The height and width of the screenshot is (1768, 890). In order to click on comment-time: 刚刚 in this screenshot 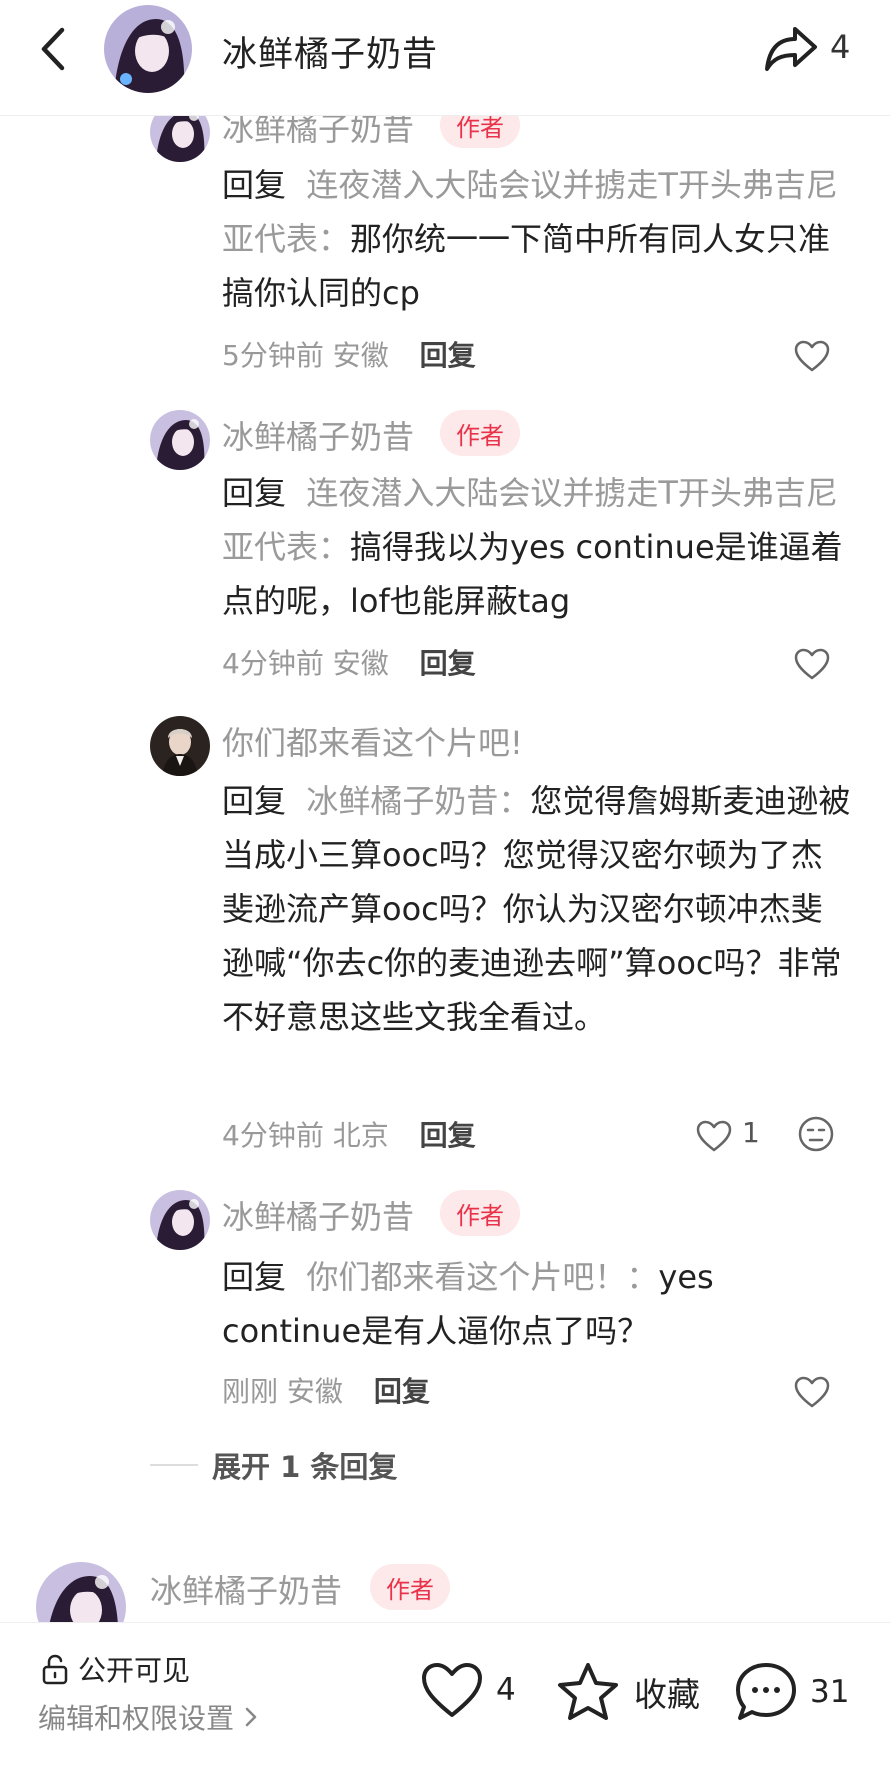, I will do `click(250, 1391)`.